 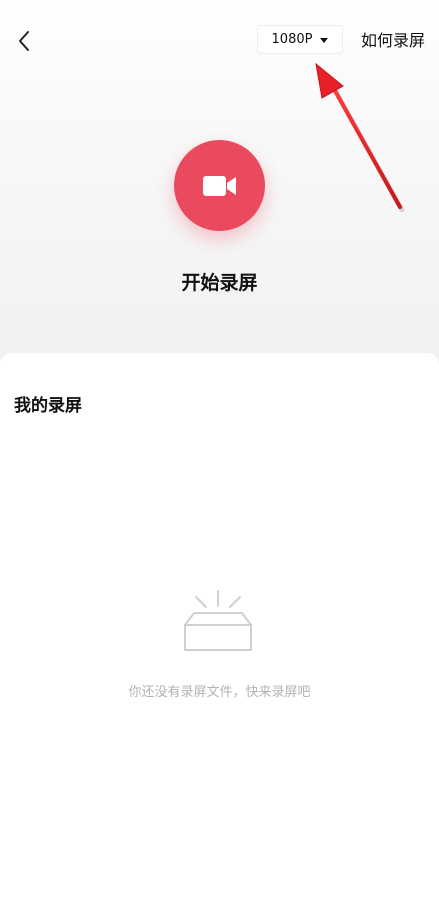 I want to click on video-camera-icon, so click(x=219, y=185).